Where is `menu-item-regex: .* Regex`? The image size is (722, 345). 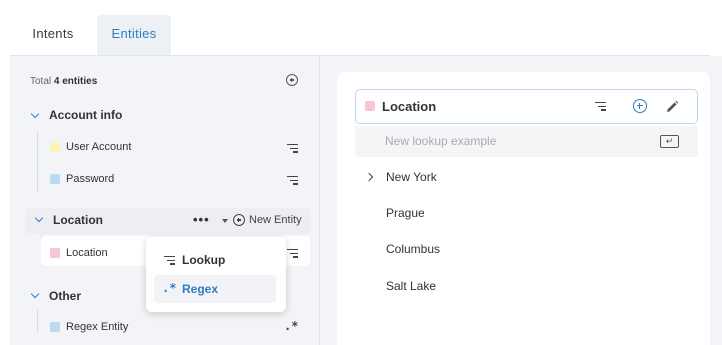
menu-item-regex: .* Regex is located at coordinates (215, 289).